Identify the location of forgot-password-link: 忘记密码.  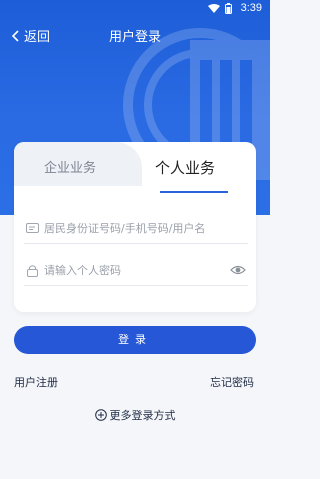
(232, 382).